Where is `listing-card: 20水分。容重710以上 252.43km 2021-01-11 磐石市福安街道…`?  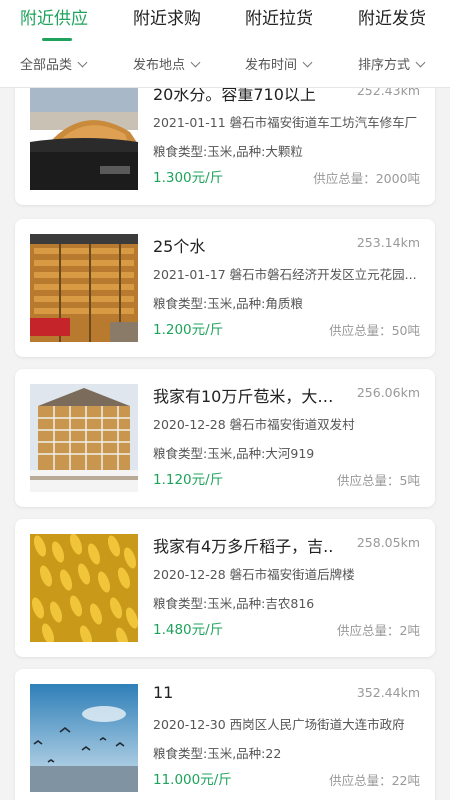 listing-card: 20水分。容重710以上 252.43km 2021-01-11 磐石市福安街道… is located at coordinates (225, 146).